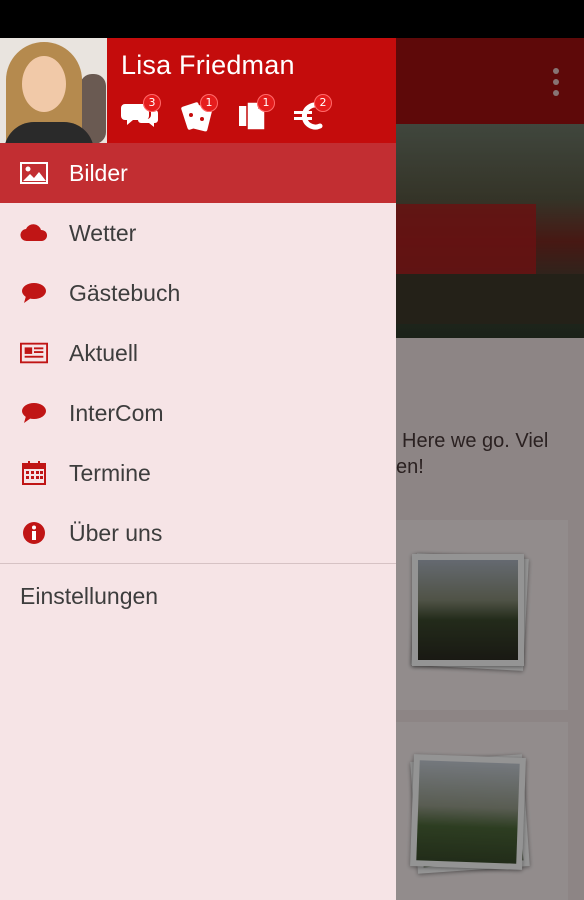 The image size is (584, 900). Describe the element at coordinates (198, 233) in the screenshot. I see `menu-item-wetter: Wetter` at that location.